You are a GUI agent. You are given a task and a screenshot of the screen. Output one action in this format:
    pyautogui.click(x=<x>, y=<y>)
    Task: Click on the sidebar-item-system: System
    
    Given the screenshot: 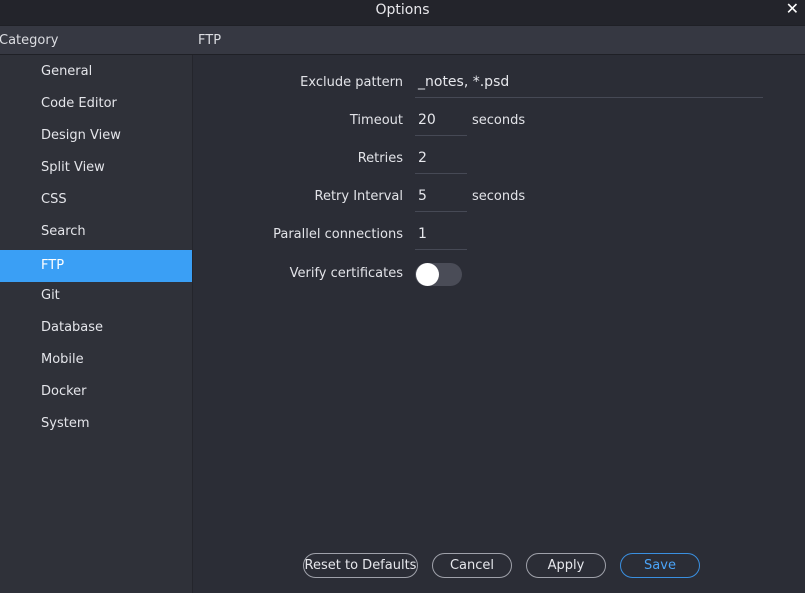 What is the action you would take?
    pyautogui.click(x=96, y=424)
    